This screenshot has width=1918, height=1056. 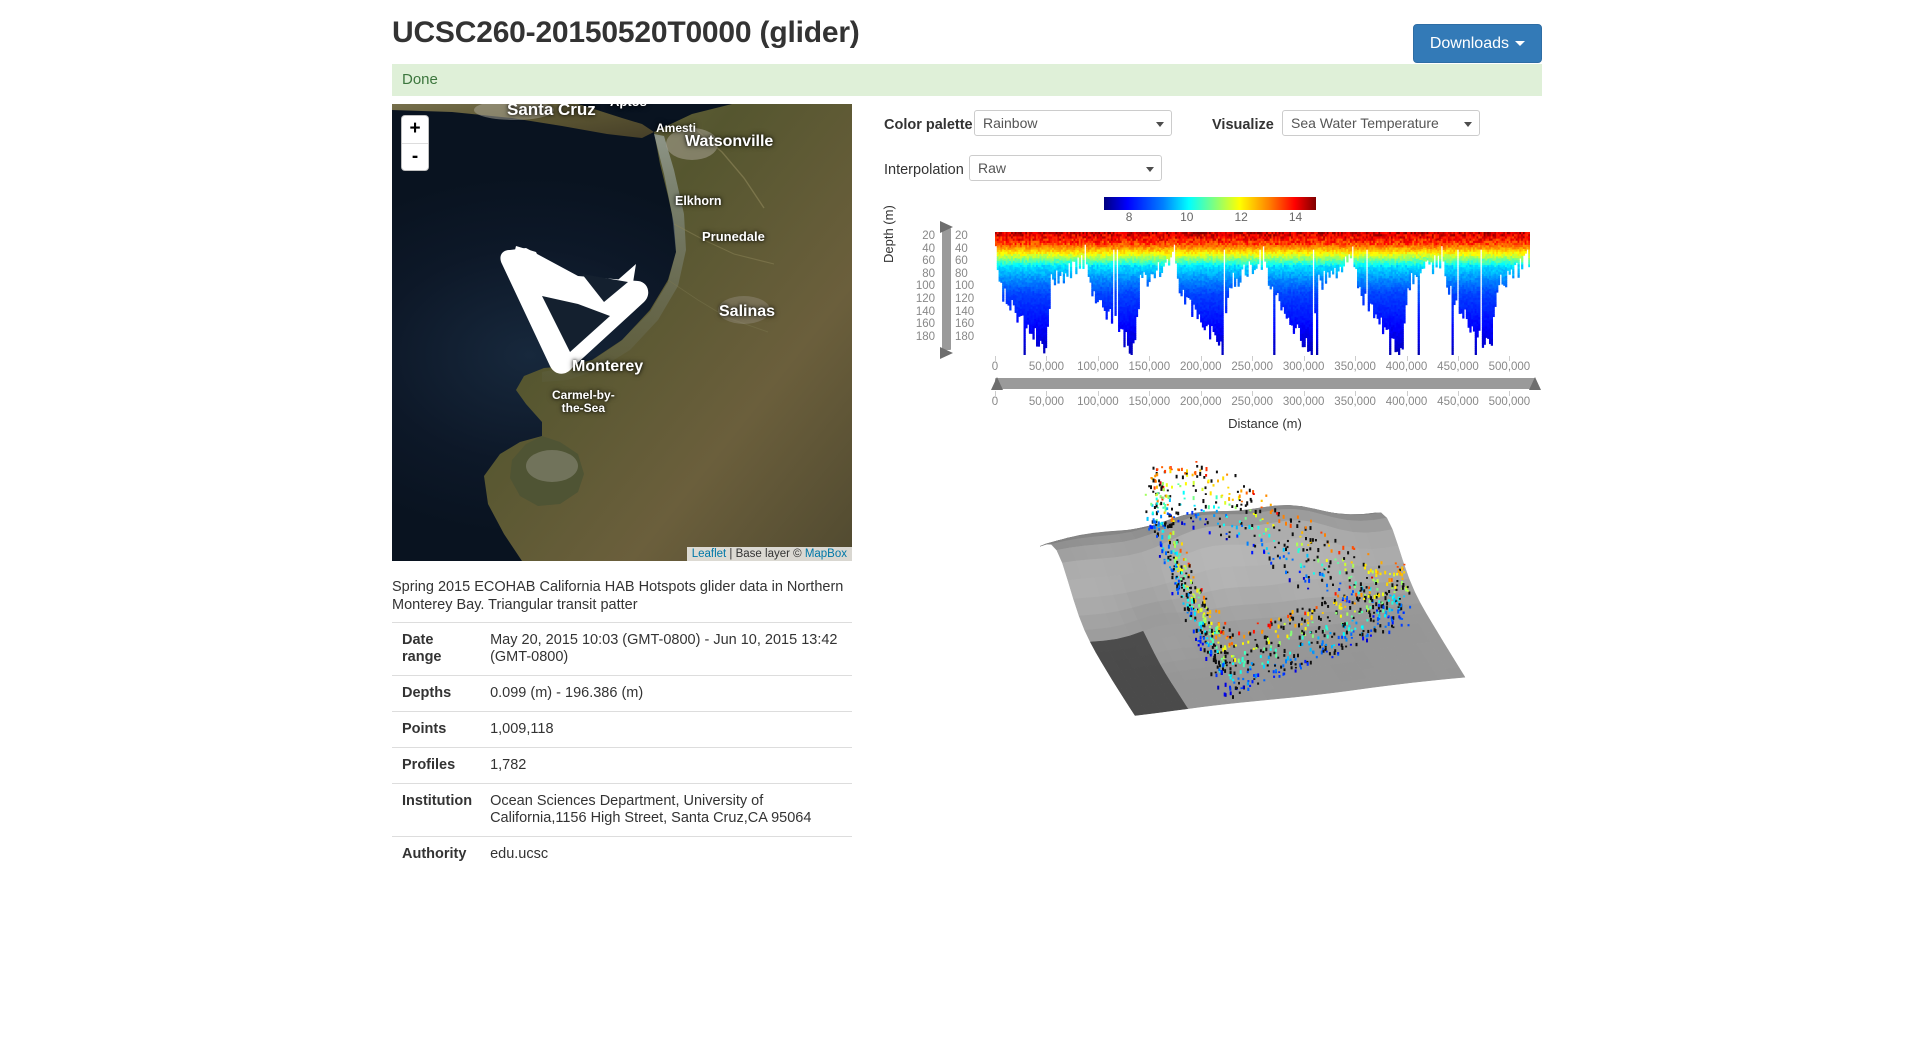 What do you see at coordinates (1073, 123) in the screenshot?
I see `color-palette-select: Rainbow` at bounding box center [1073, 123].